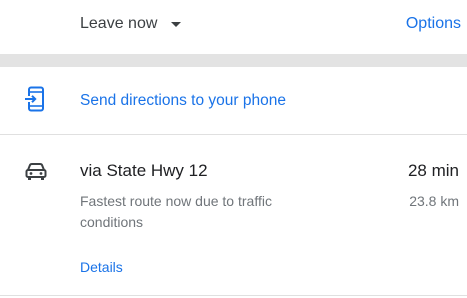 The height and width of the screenshot is (298, 467). Describe the element at coordinates (119, 23) in the screenshot. I see `leave-now-label: Leave now` at that location.